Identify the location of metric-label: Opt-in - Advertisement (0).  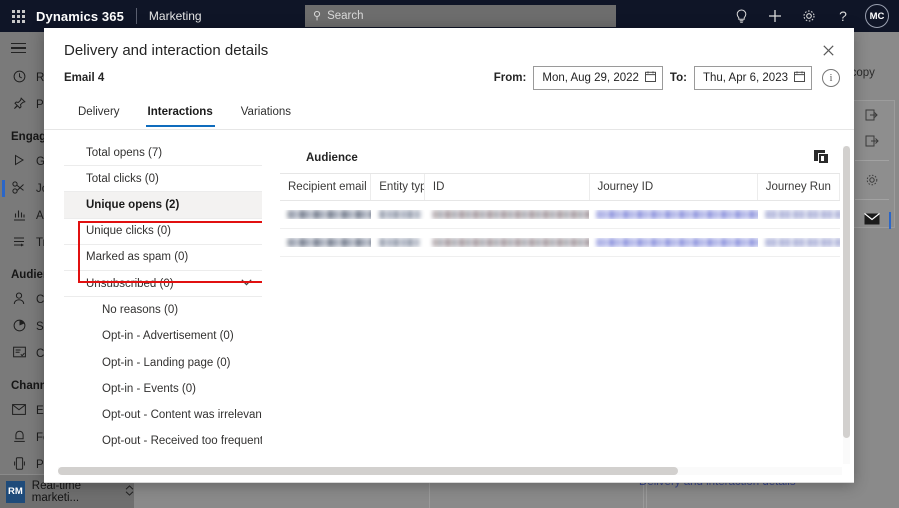
(168, 336).